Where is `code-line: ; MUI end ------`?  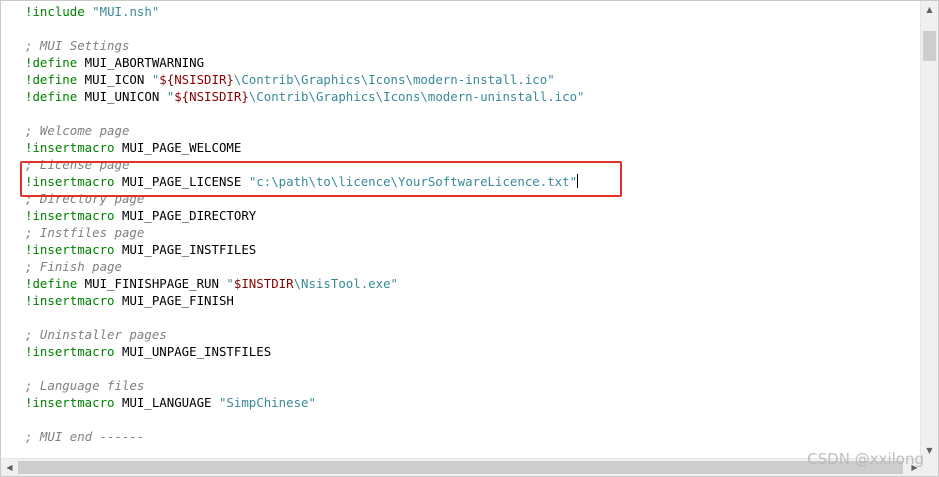
code-line: ; MUI end ------ is located at coordinates (471, 436).